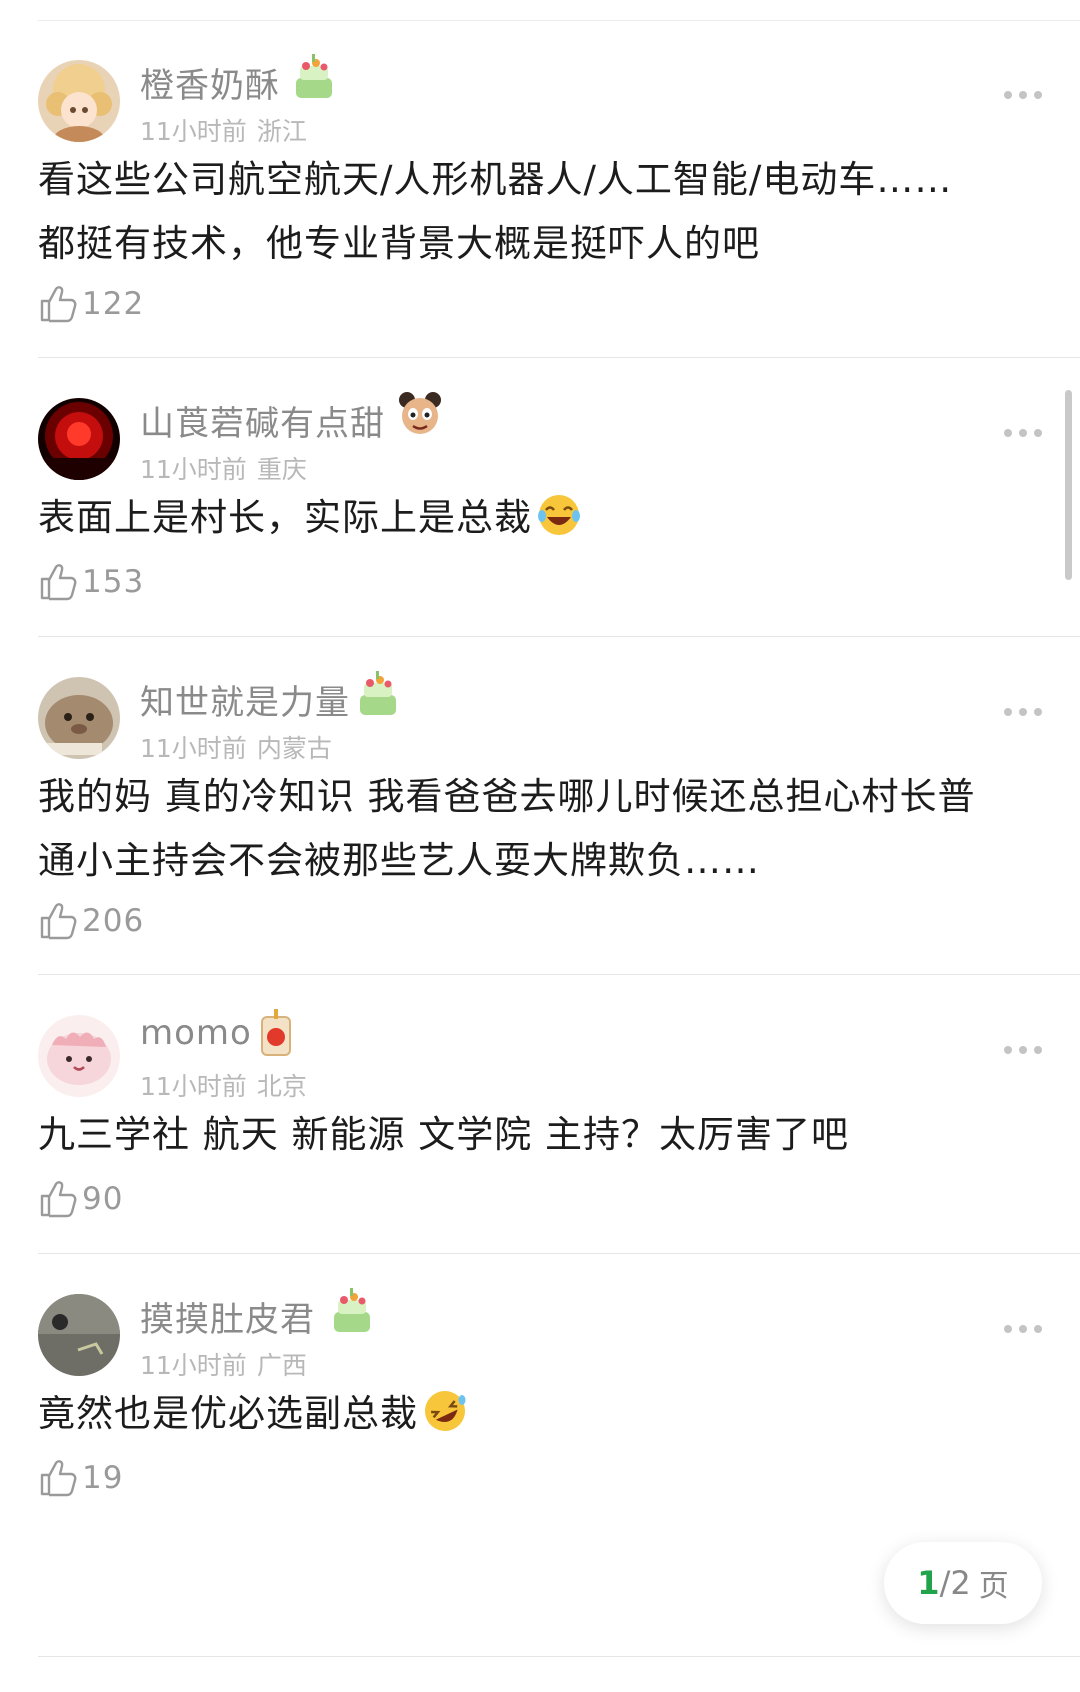 Image resolution: width=1080 pixels, height=1692 pixels. Describe the element at coordinates (420, 414) in the screenshot. I see `cartoon-character-badge-icon` at that location.